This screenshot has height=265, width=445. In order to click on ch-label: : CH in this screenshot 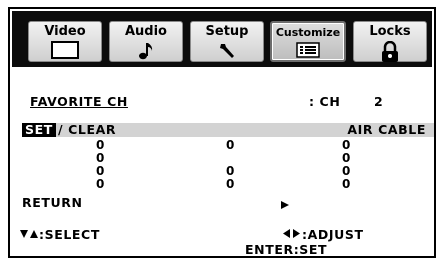, I will do `click(325, 101)`.